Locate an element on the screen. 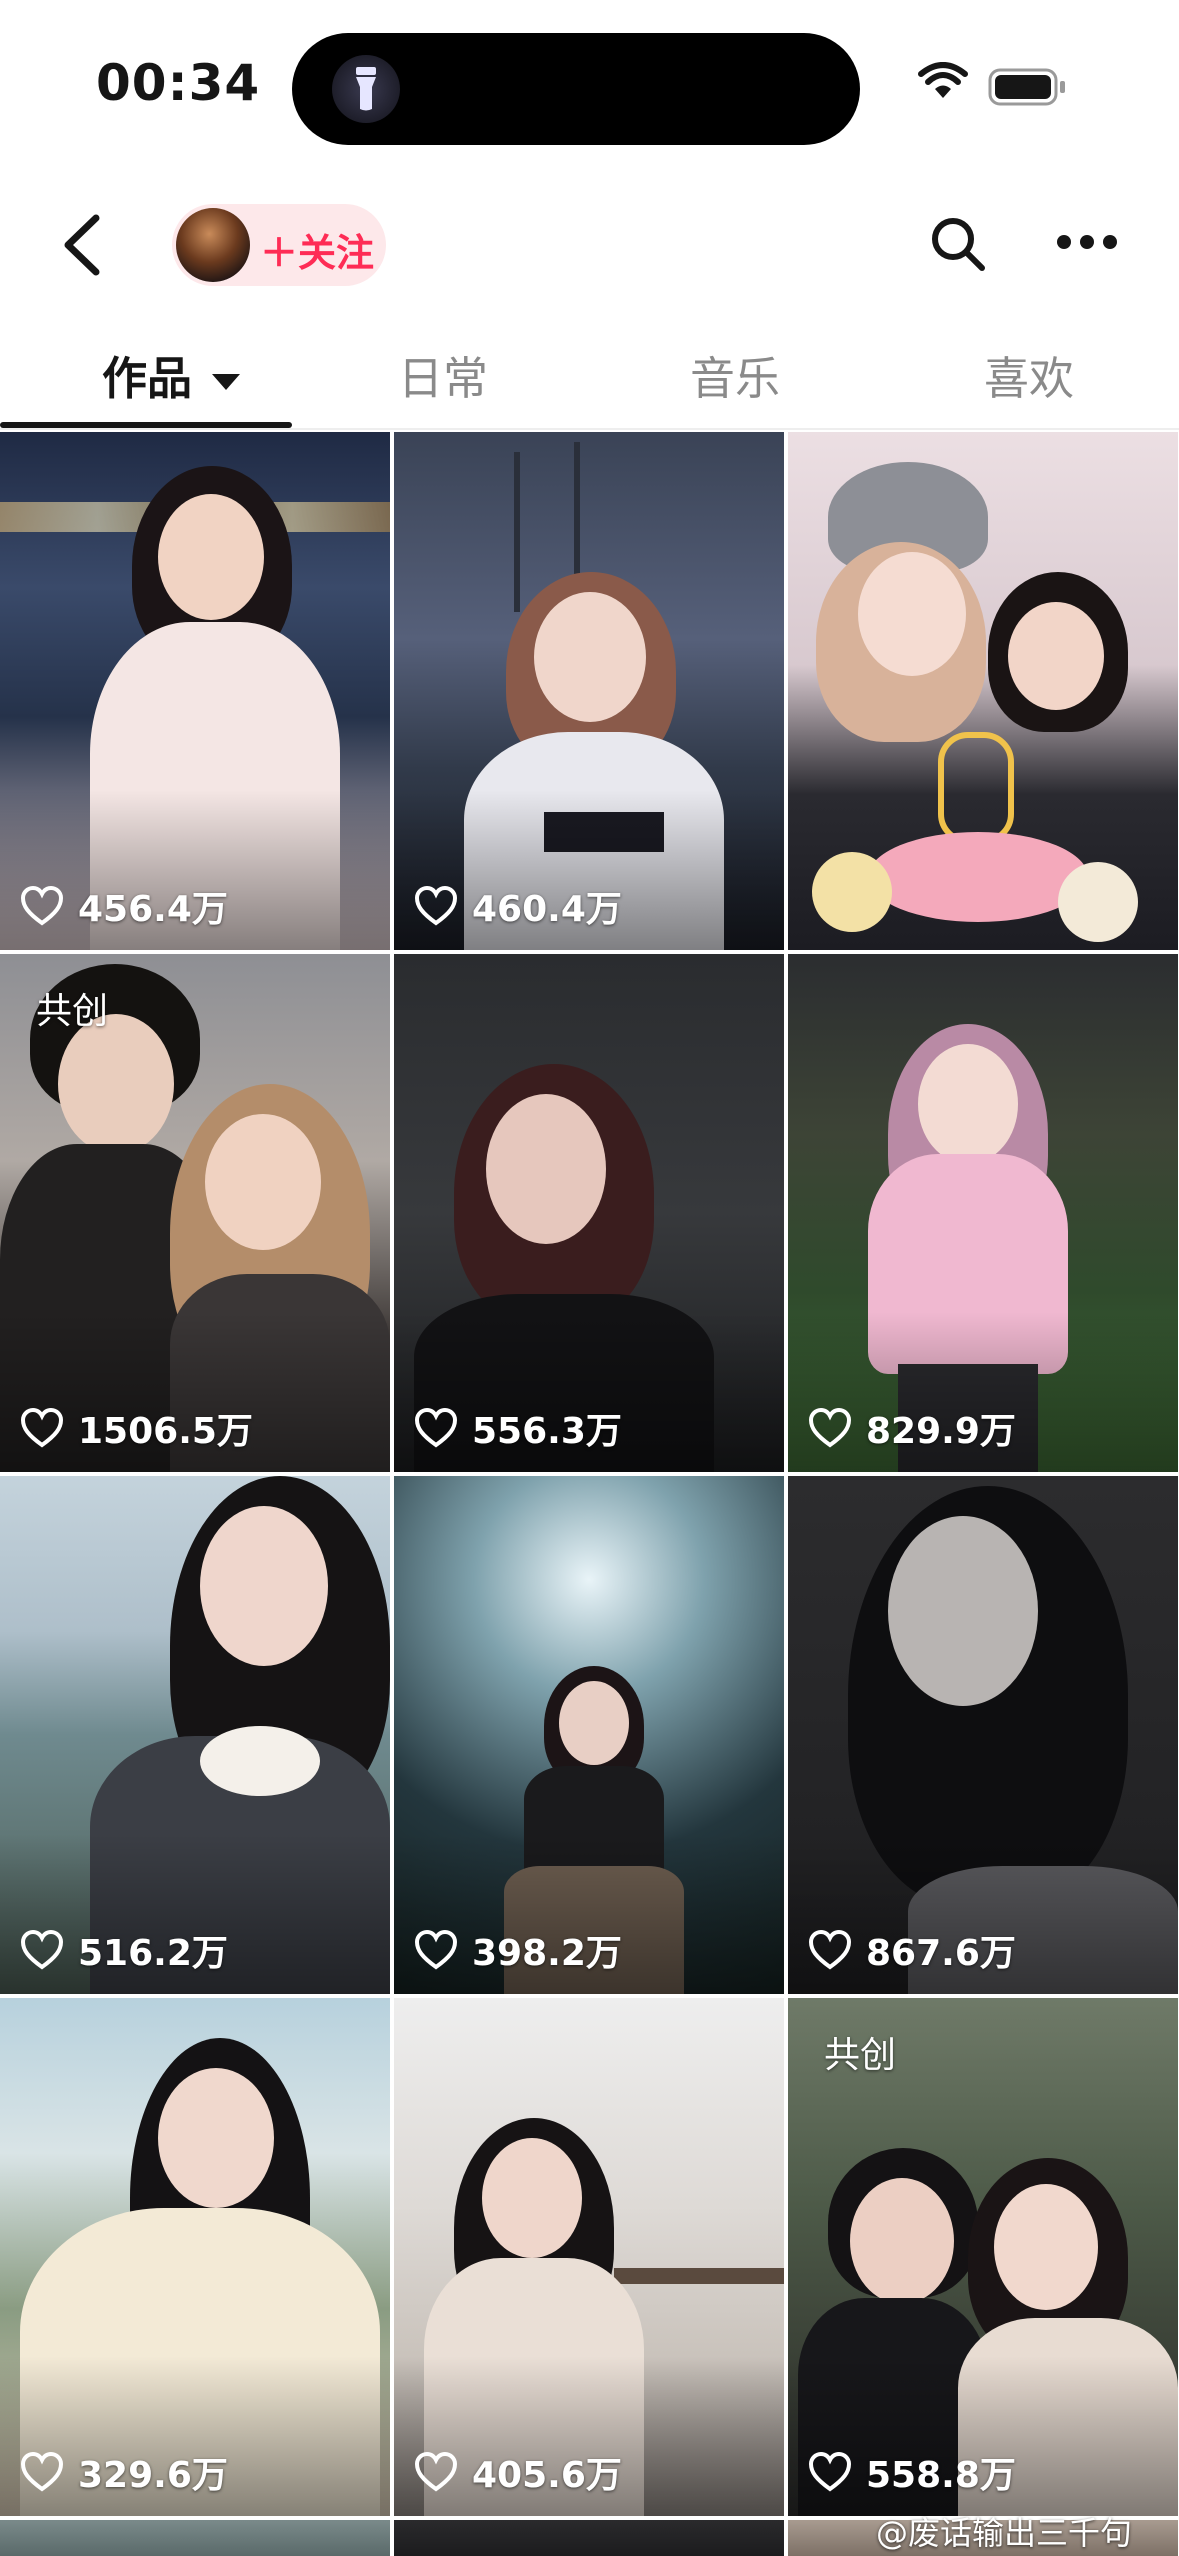  like-count-text: 460.4万 is located at coordinates (547, 909).